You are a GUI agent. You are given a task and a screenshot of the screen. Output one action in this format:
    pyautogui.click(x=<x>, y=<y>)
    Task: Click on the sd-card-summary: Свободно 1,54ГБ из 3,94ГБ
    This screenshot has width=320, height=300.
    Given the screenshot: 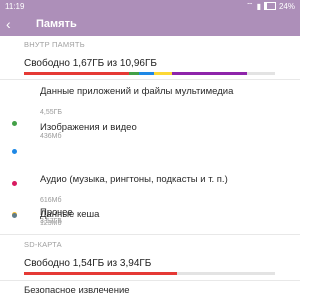 What is the action you would take?
    pyautogui.click(x=88, y=263)
    